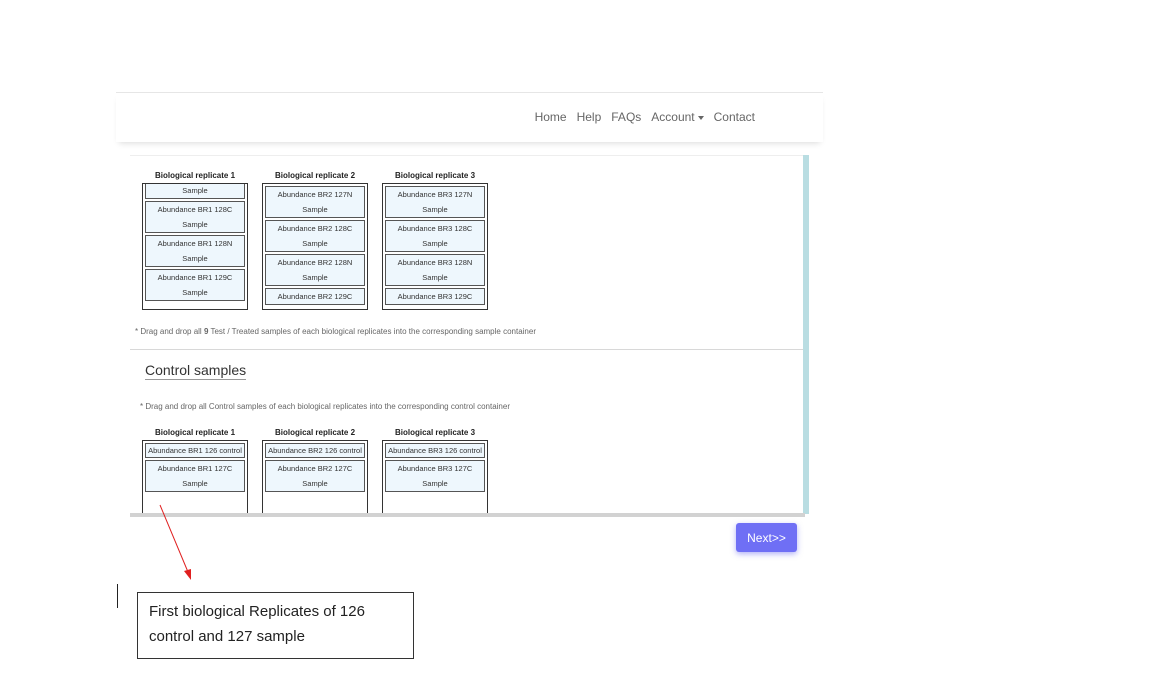  What do you see at coordinates (700, 117) in the screenshot?
I see `caret-down-icon` at bounding box center [700, 117].